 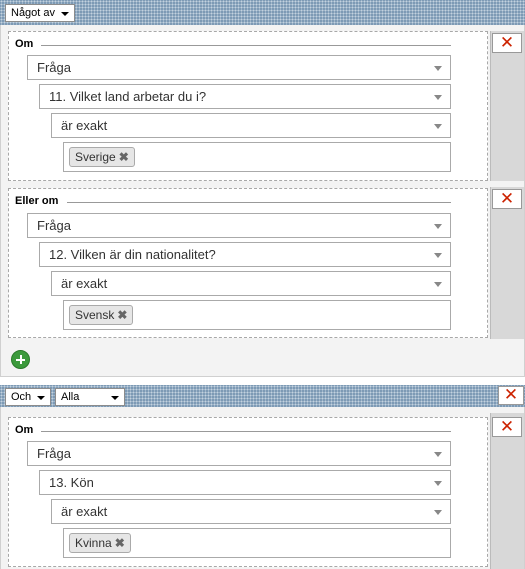 I want to click on question-value: 11. Vilket land arbetar du i?, so click(x=128, y=96).